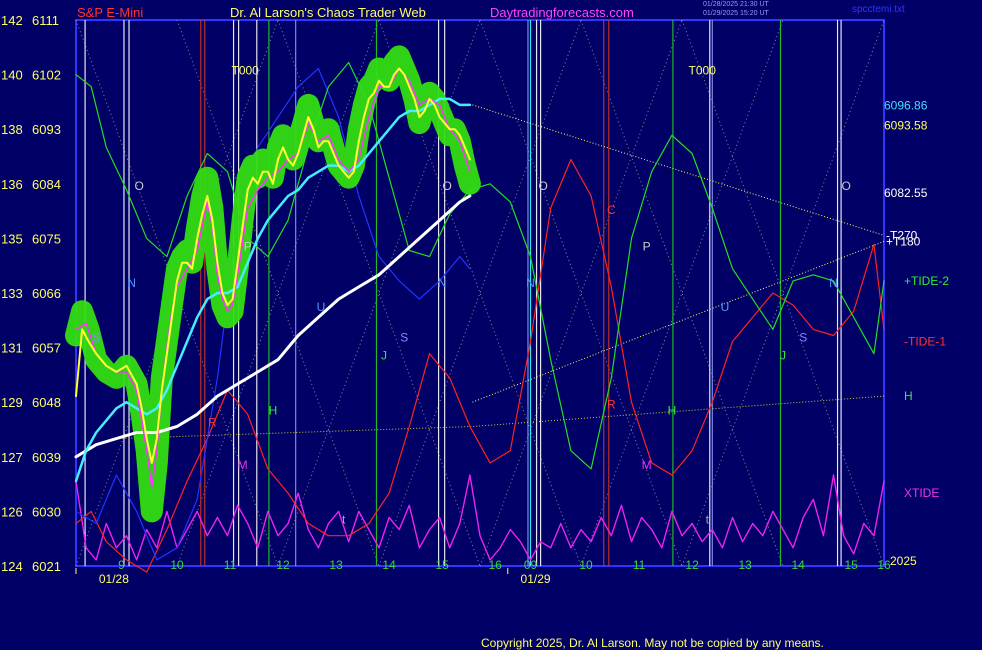 This screenshot has height=650, width=982. I want to click on legend-label: XTIDE, so click(921, 493).